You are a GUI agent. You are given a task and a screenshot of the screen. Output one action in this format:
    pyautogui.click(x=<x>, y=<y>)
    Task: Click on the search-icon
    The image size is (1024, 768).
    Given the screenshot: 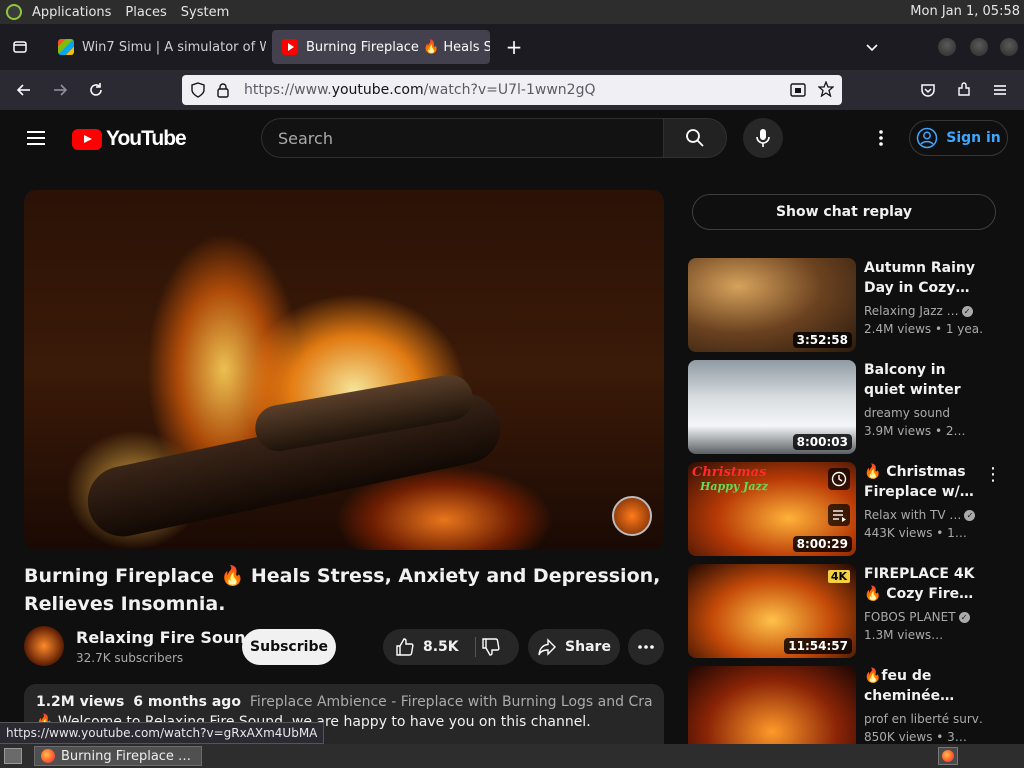 What is the action you would take?
    pyautogui.click(x=695, y=138)
    